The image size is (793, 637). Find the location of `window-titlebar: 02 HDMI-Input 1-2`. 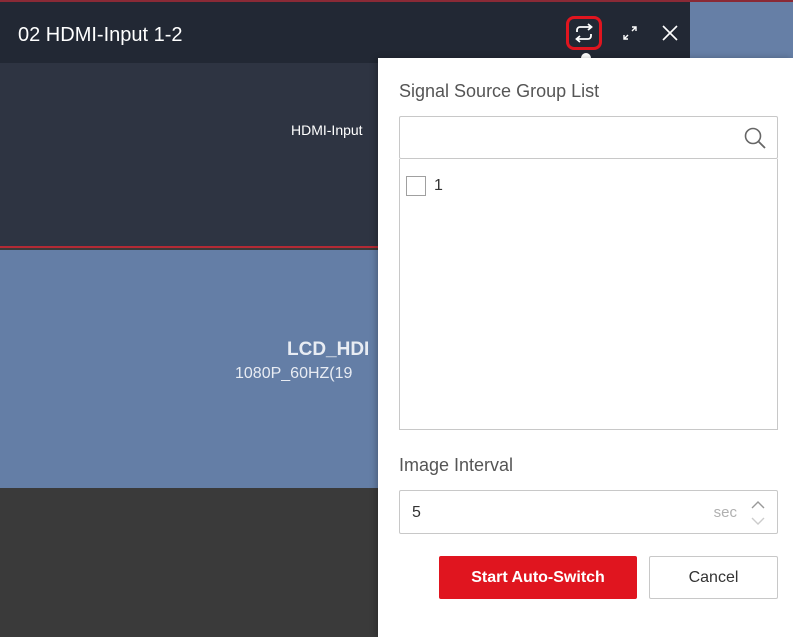

window-titlebar: 02 HDMI-Input 1-2 is located at coordinates (345, 31).